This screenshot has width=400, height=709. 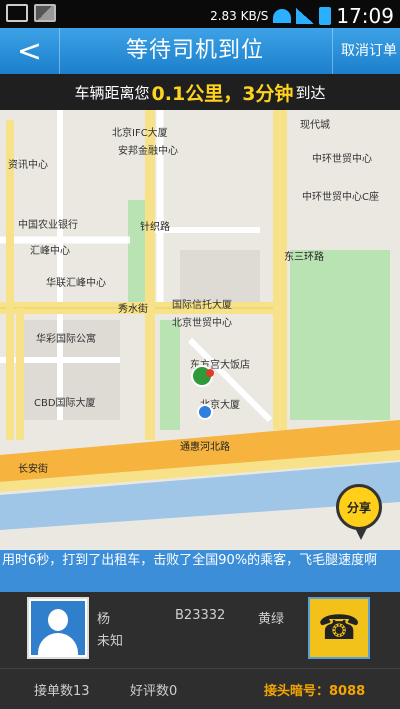 I want to click on network-speed: 2.83 KB/S, so click(x=239, y=16).